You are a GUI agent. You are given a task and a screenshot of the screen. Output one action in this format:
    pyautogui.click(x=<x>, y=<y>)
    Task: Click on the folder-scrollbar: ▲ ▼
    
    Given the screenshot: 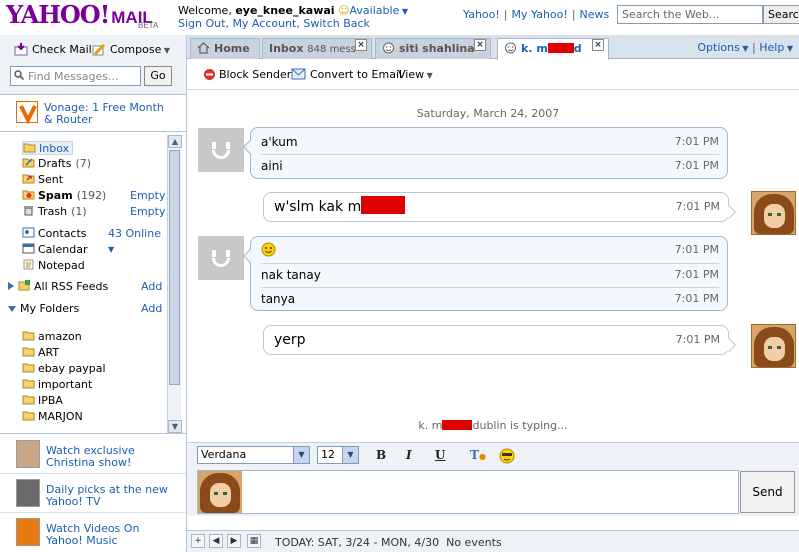 What is the action you would take?
    pyautogui.click(x=174, y=284)
    